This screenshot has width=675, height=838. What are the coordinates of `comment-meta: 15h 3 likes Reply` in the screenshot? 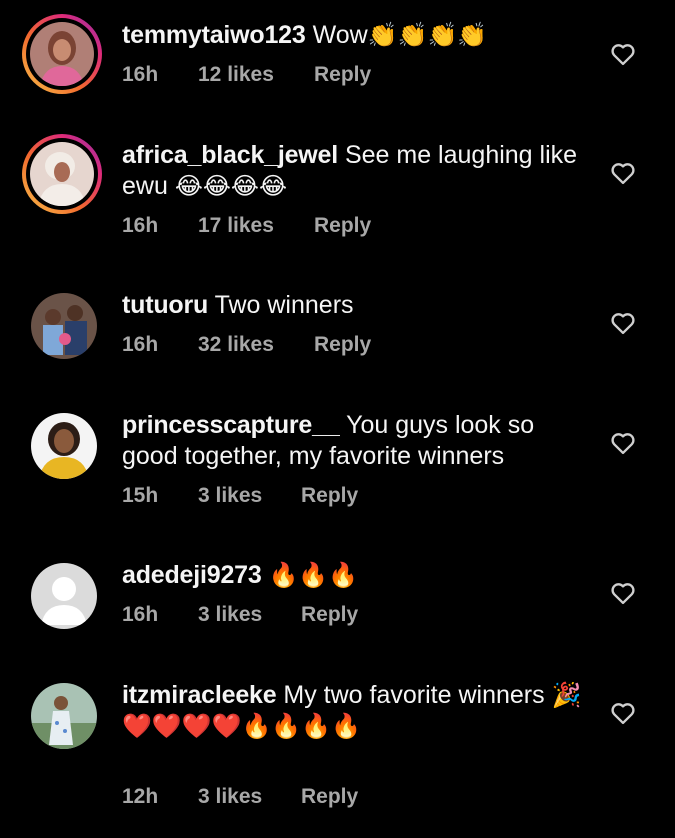 It's located at (240, 496).